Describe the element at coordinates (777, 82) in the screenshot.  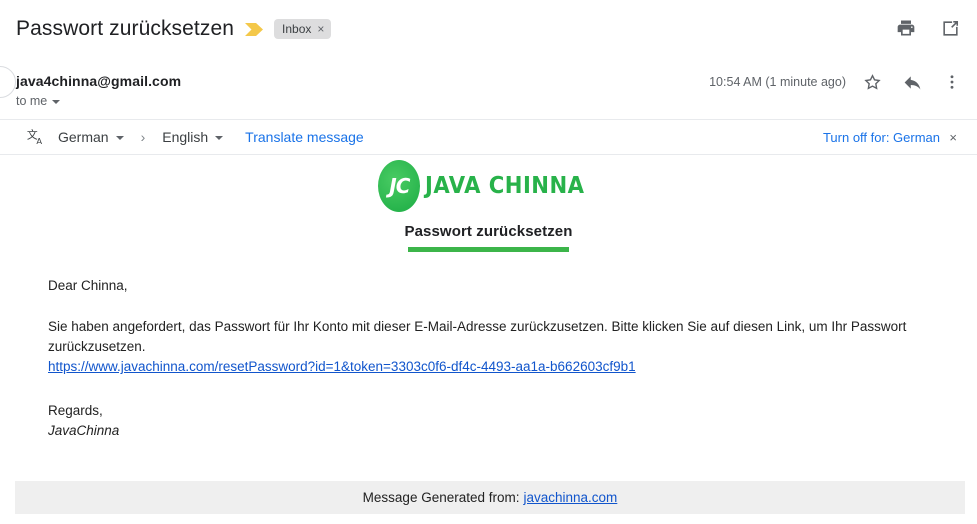
I see `message-timestamp: 10:54 AM (1 minute ago)` at that location.